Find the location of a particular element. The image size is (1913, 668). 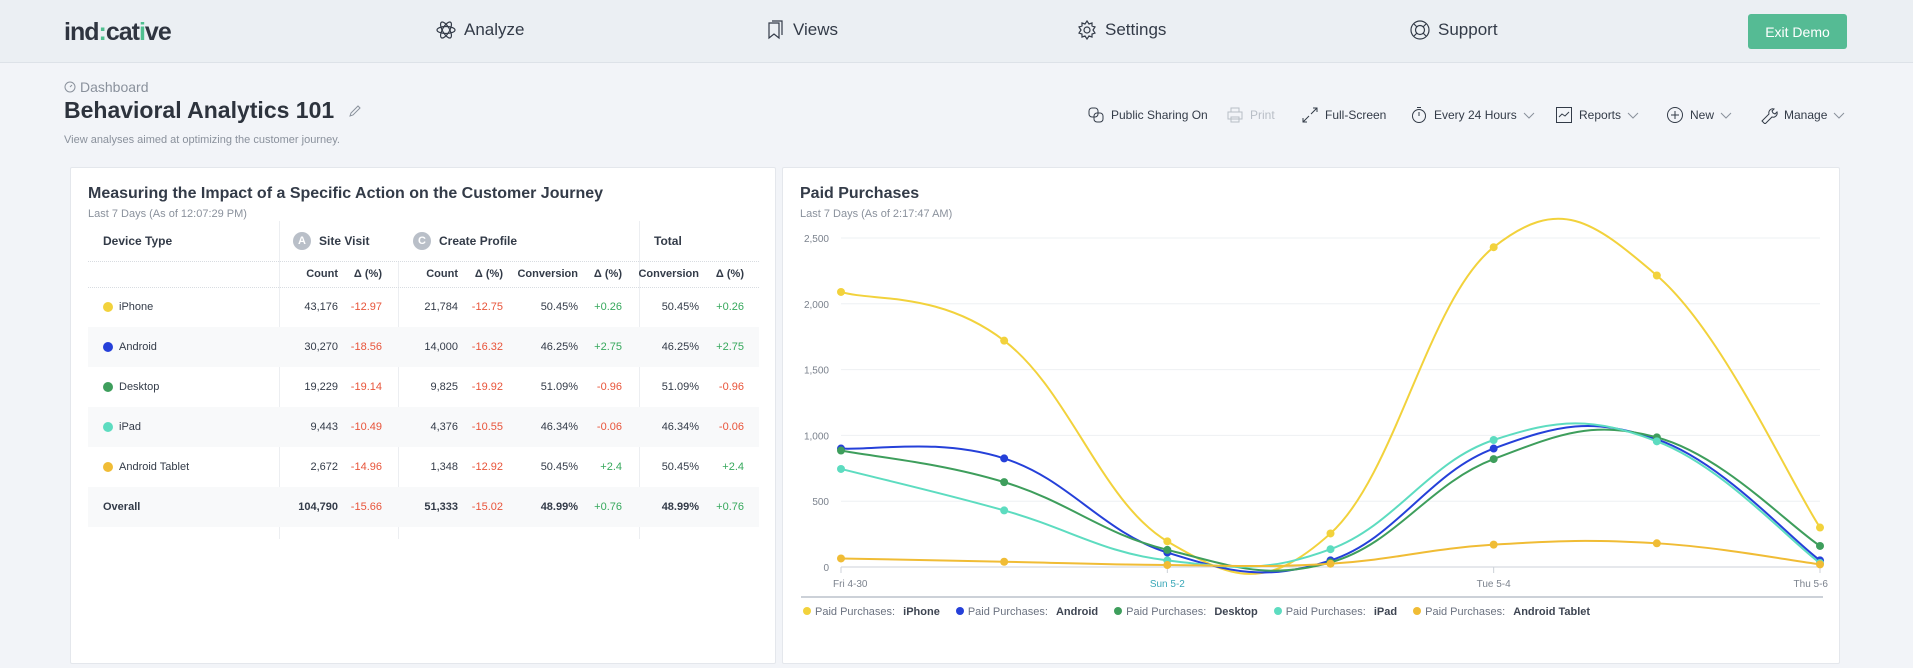

pencil-icon is located at coordinates (355, 111).